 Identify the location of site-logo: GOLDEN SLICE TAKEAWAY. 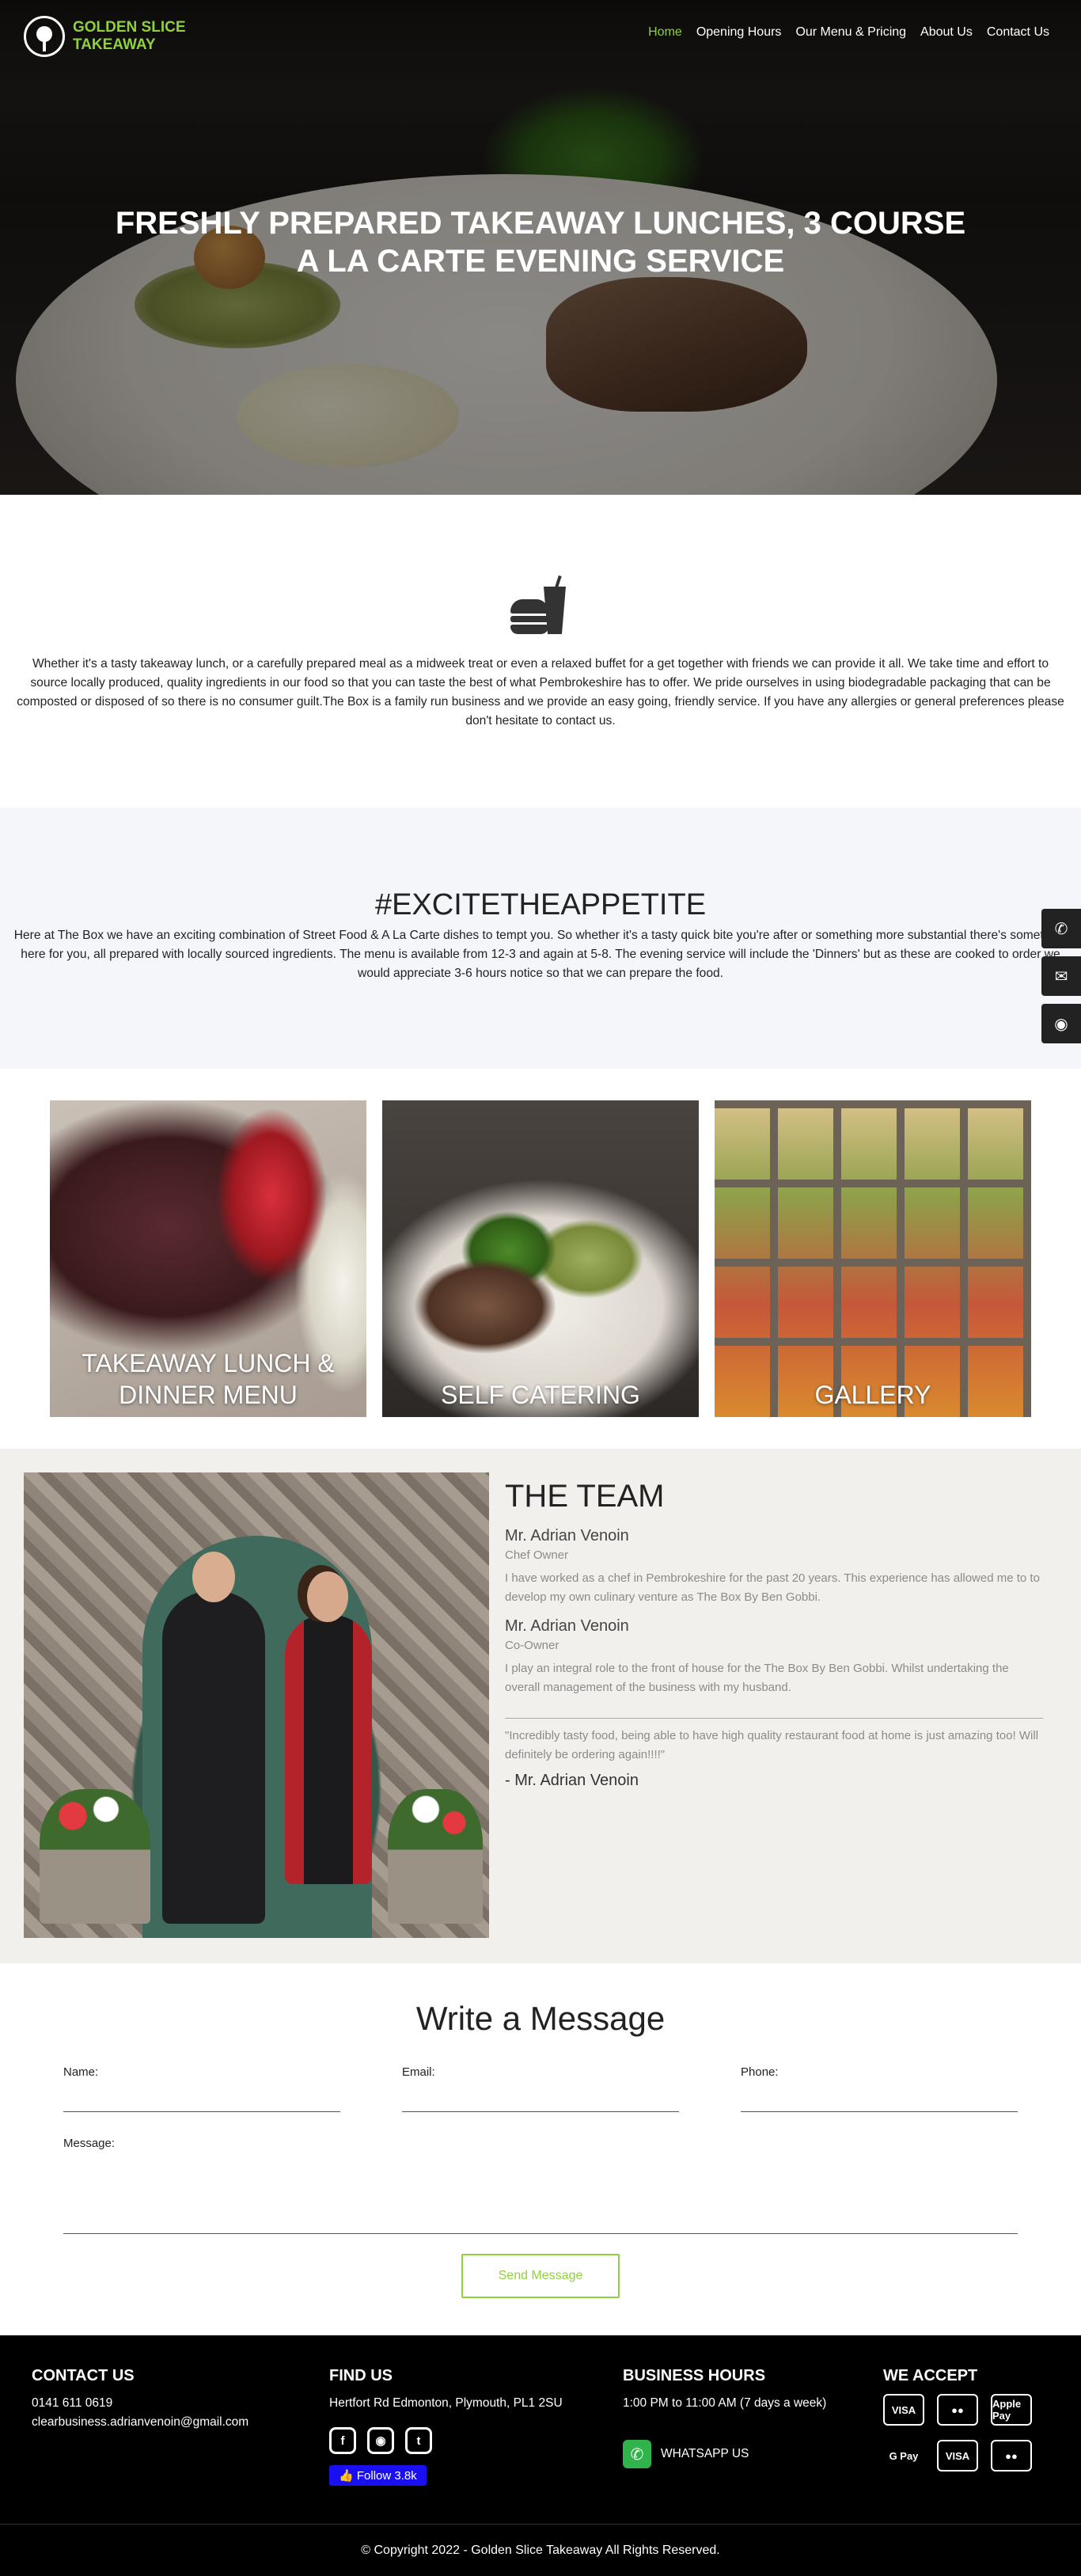
(105, 36).